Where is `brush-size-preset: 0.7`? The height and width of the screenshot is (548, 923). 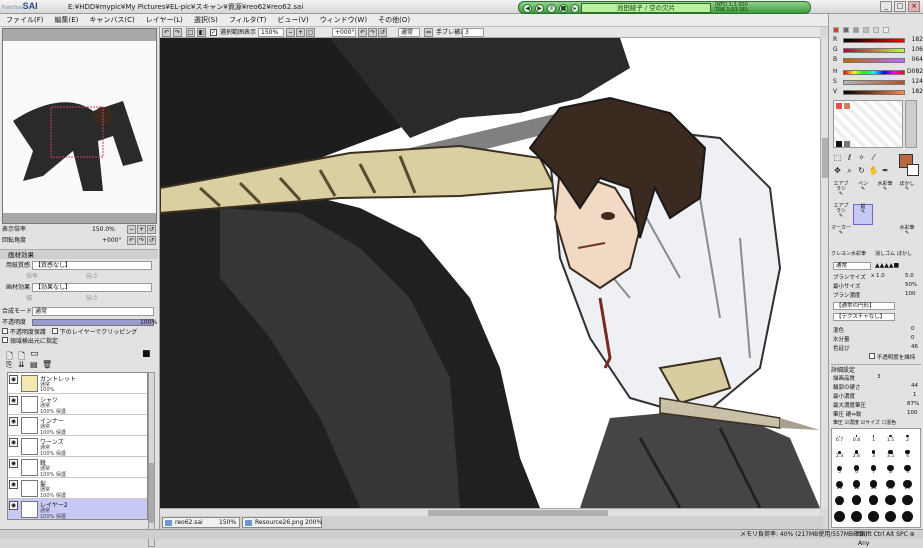 brush-size-preset: 0.7 is located at coordinates (839, 436).